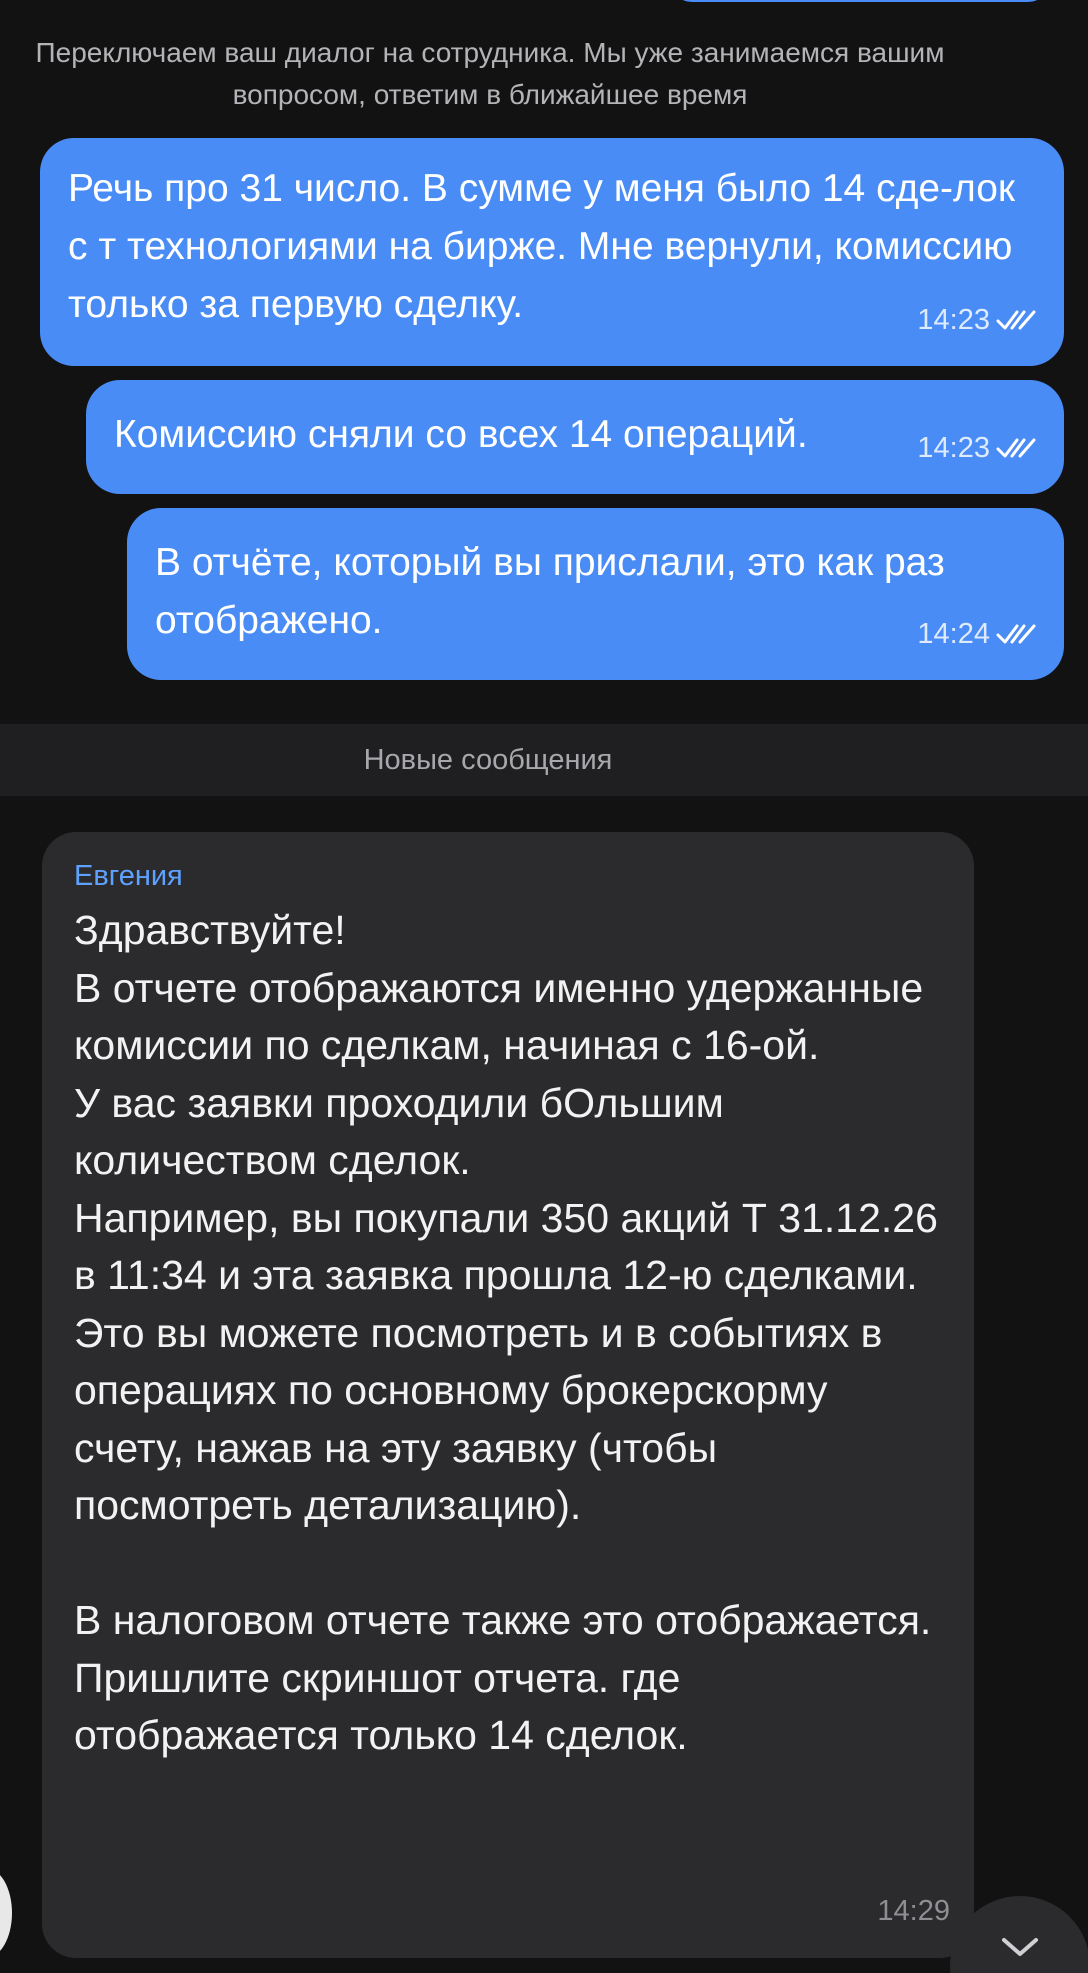  What do you see at coordinates (6, 1913) in the screenshot?
I see `avatar` at bounding box center [6, 1913].